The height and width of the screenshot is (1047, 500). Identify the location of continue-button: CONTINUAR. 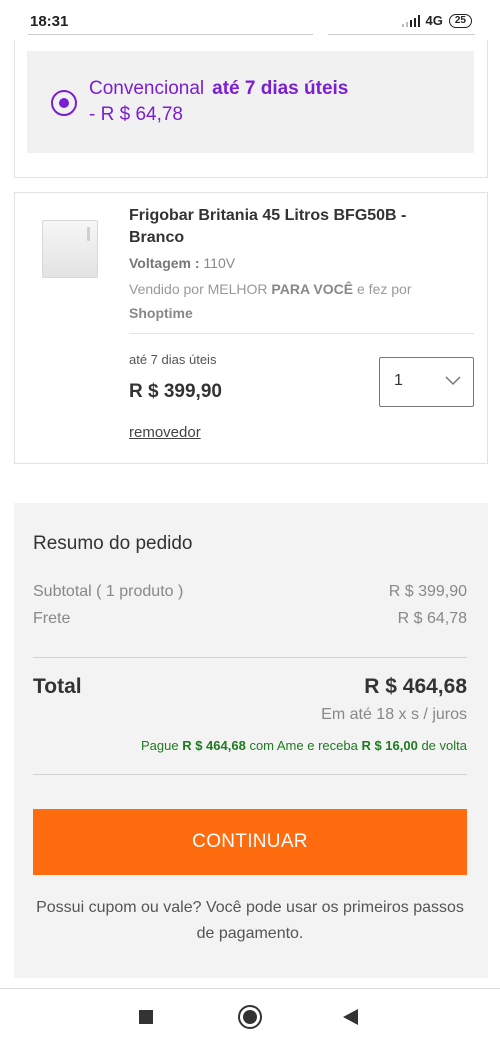
(250, 842).